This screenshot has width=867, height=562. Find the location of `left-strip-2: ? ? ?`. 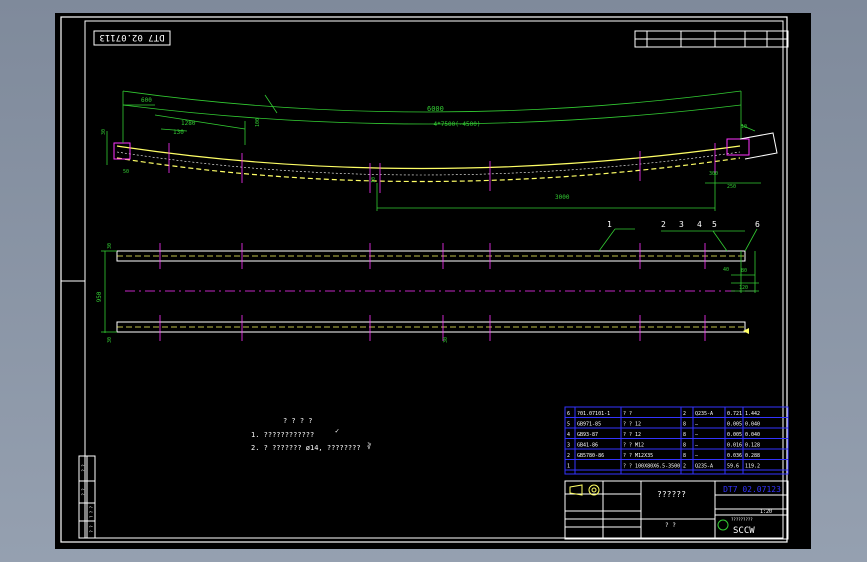

left-strip-2: ? ? ? is located at coordinates (91, 511).